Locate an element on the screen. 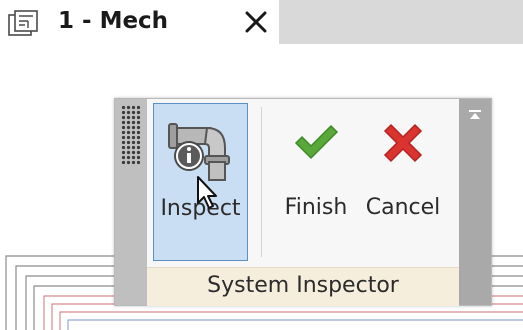 The height and width of the screenshot is (330, 523). floor-plan-view-icon is located at coordinates (23, 23).